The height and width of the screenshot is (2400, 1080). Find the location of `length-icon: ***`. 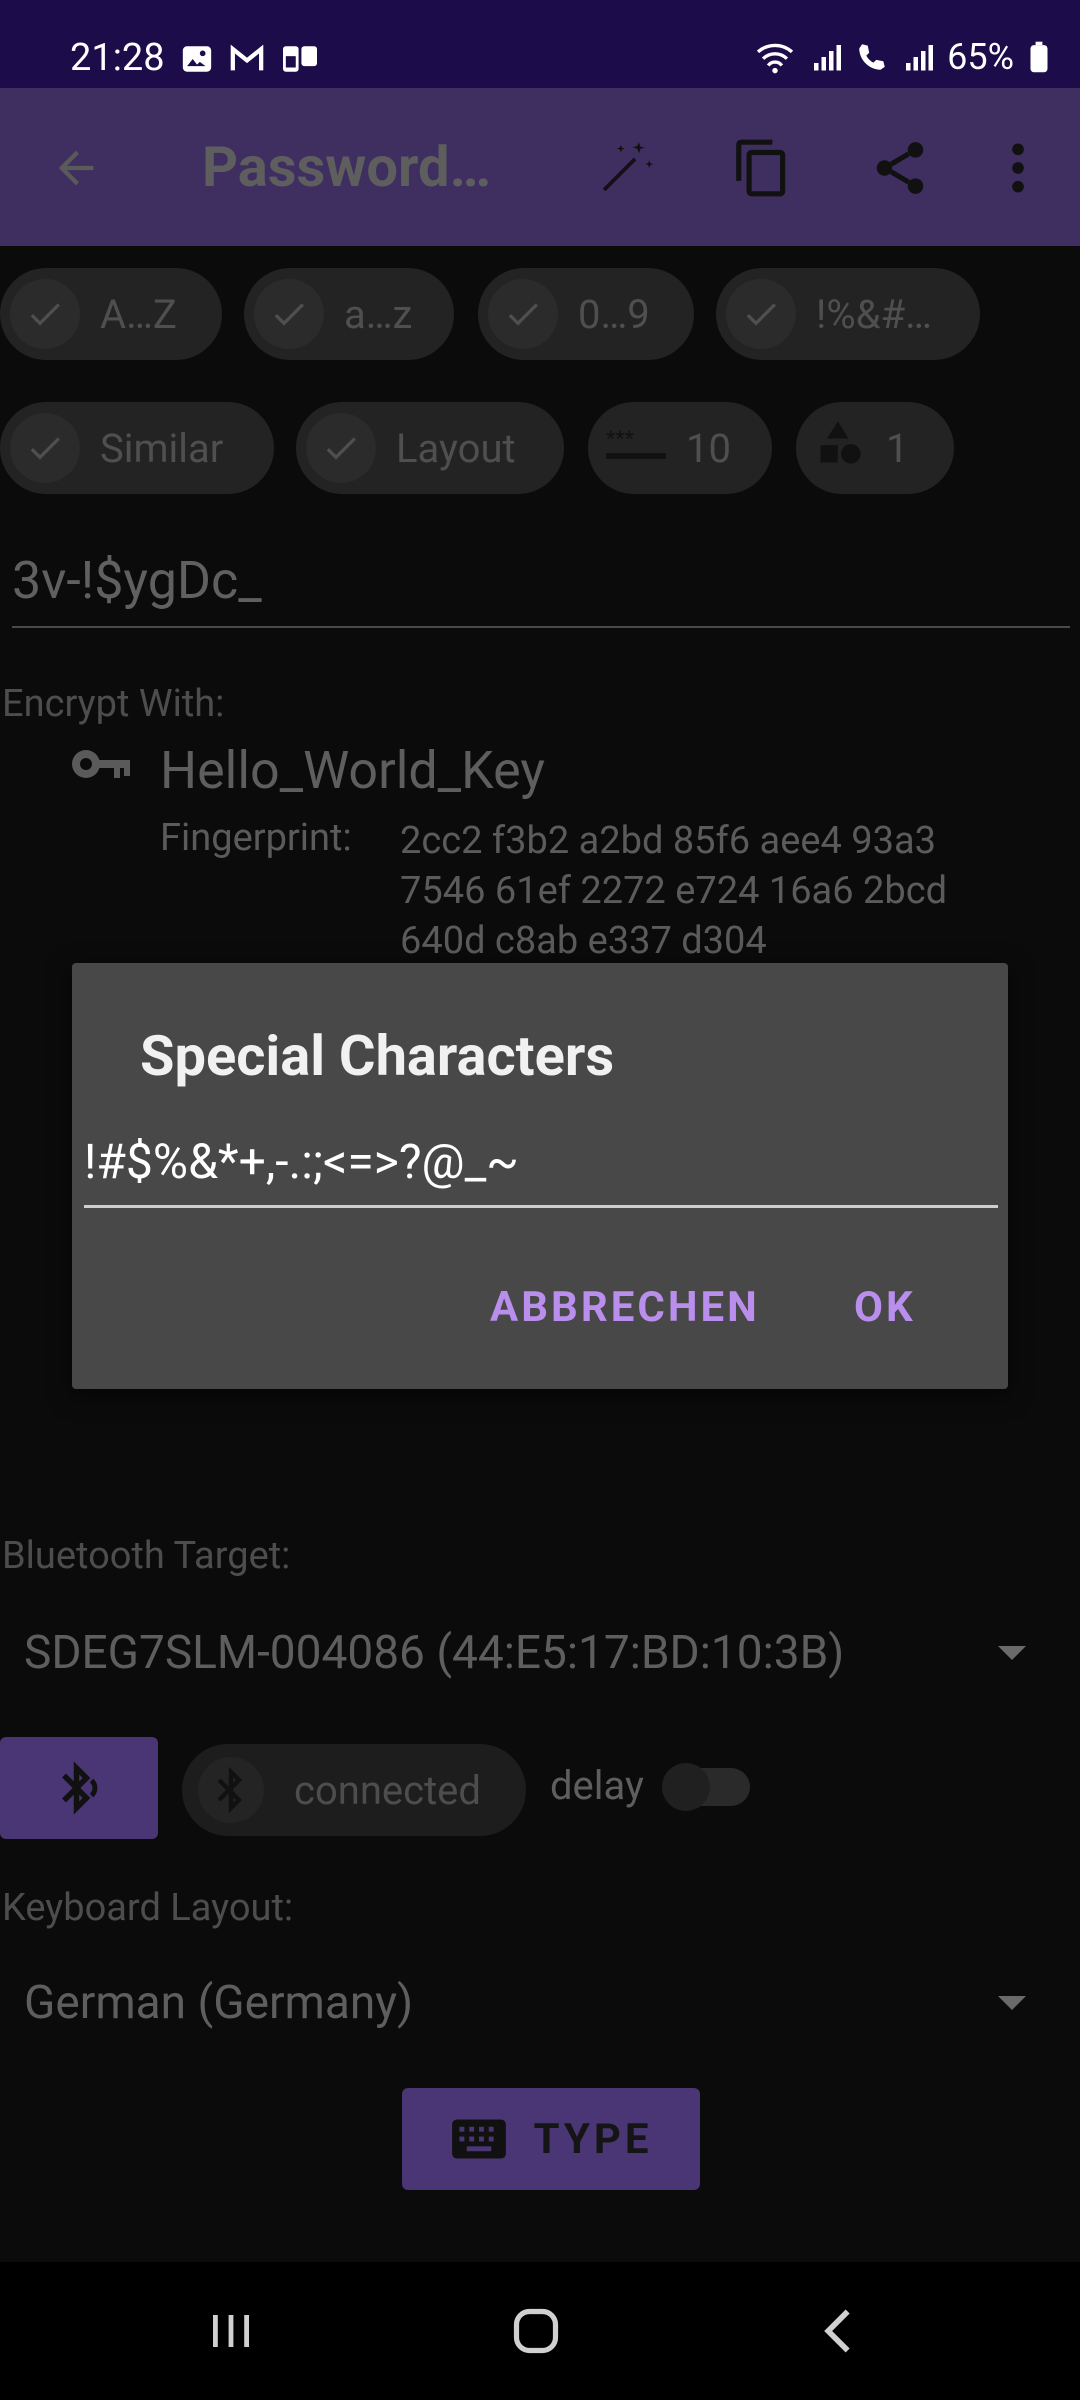

length-icon: *** is located at coordinates (636, 448).